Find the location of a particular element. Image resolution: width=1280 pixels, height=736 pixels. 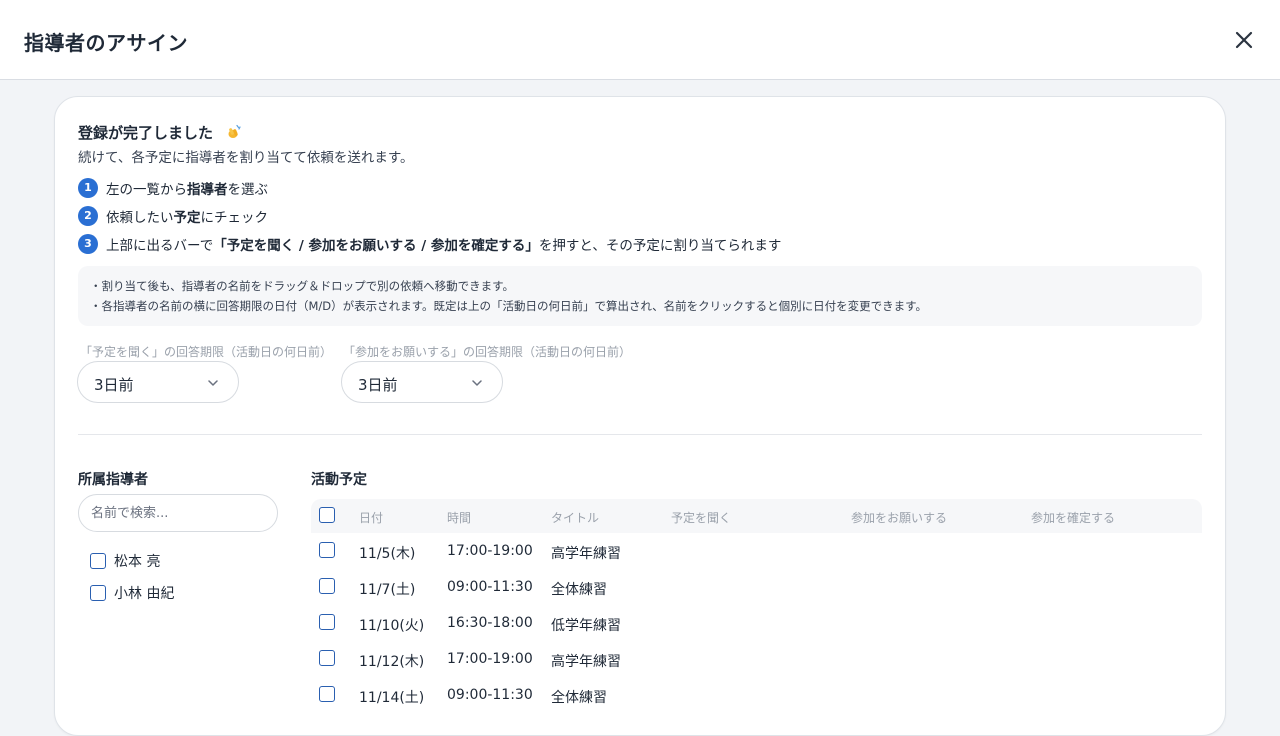

table-row: 11/14(土) 09:00-11:30 全体練習 is located at coordinates (756, 696).